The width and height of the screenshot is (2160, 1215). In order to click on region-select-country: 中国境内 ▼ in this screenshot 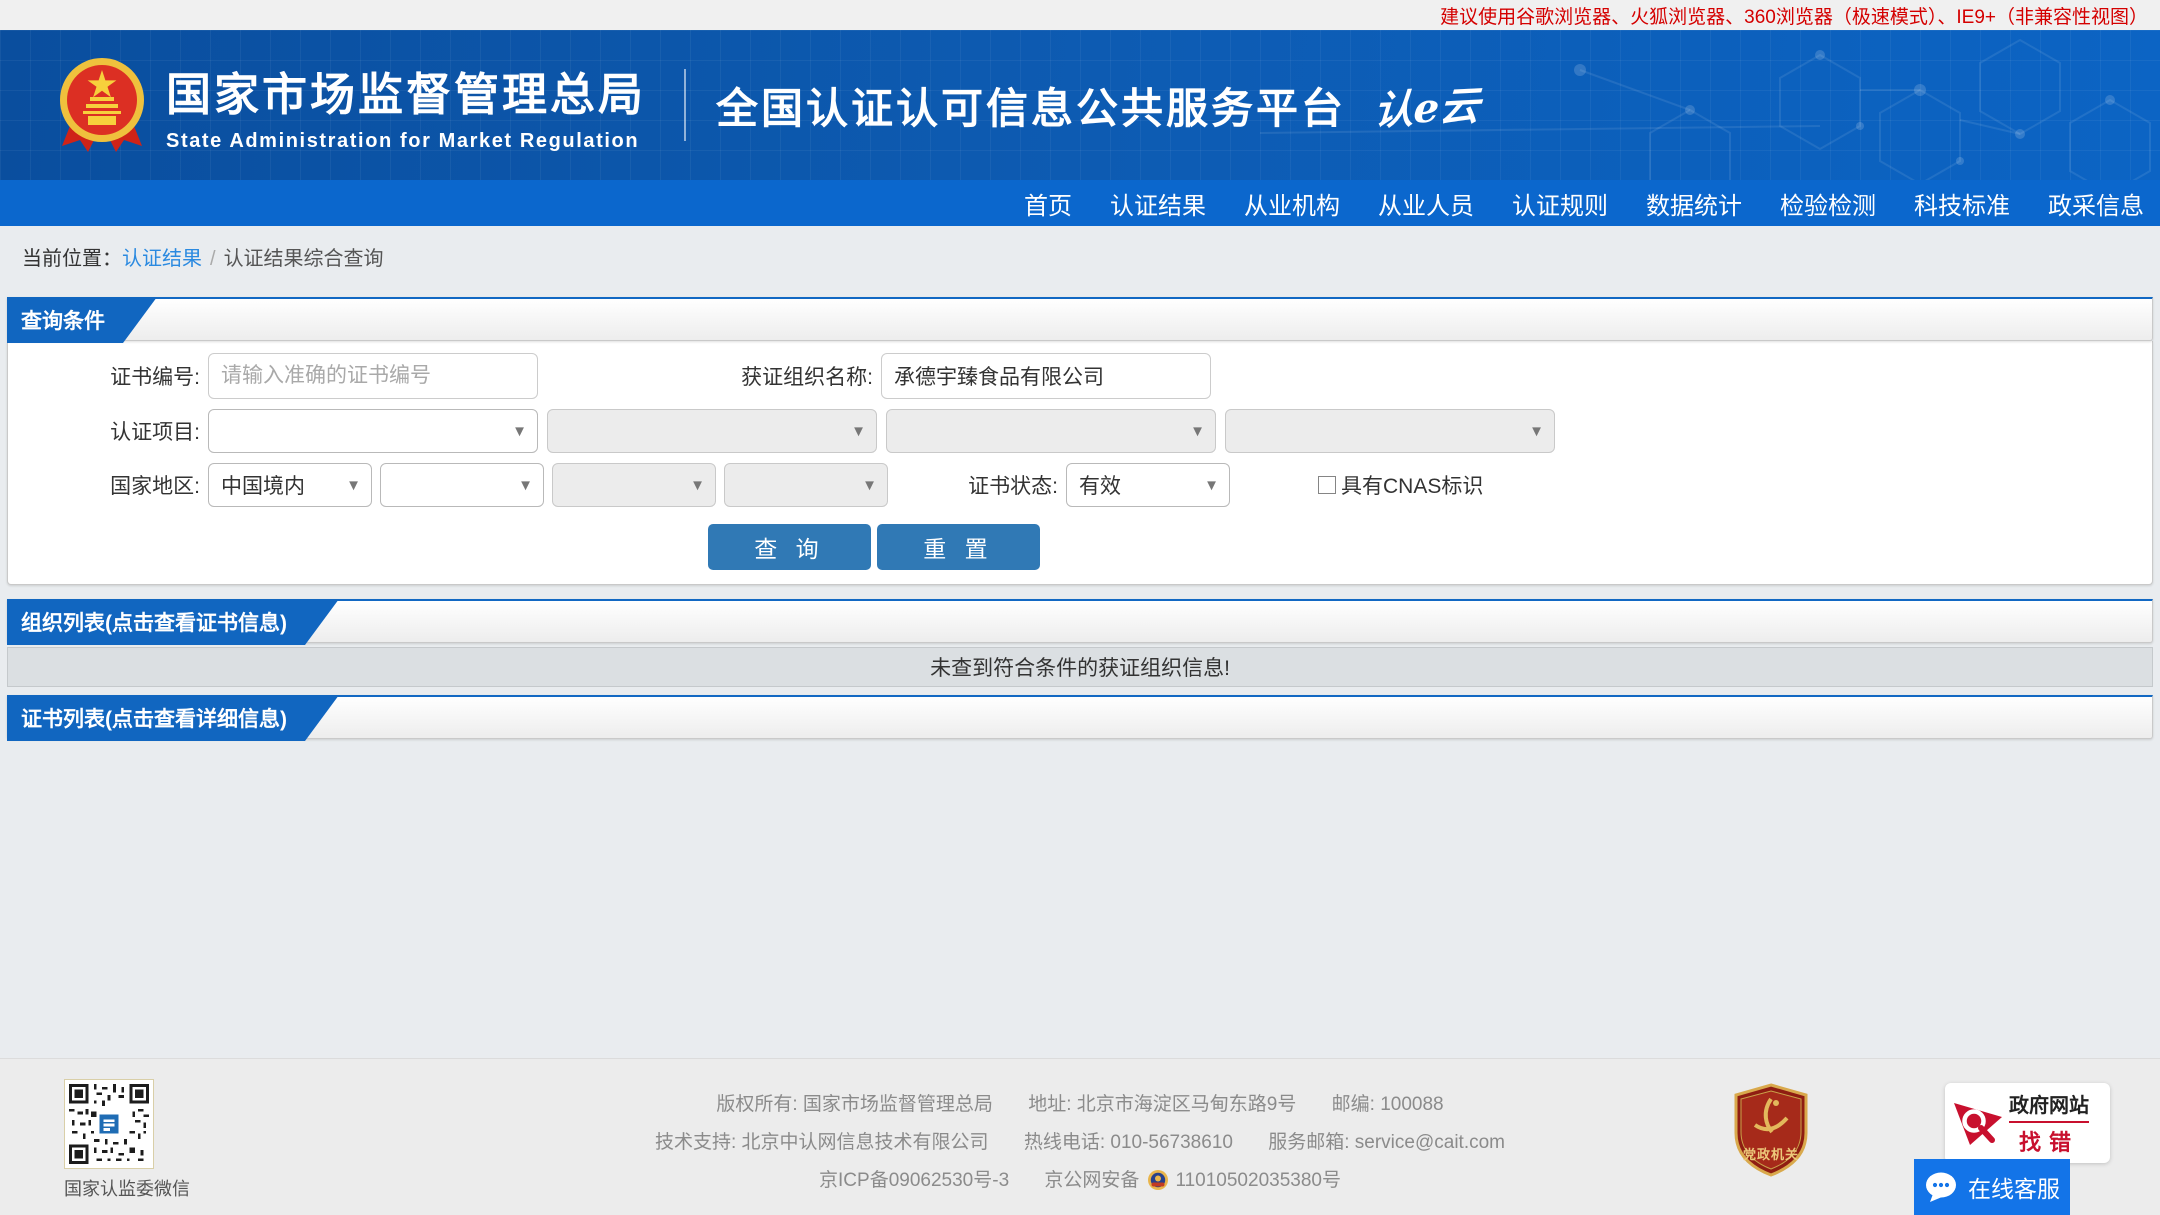, I will do `click(290, 485)`.